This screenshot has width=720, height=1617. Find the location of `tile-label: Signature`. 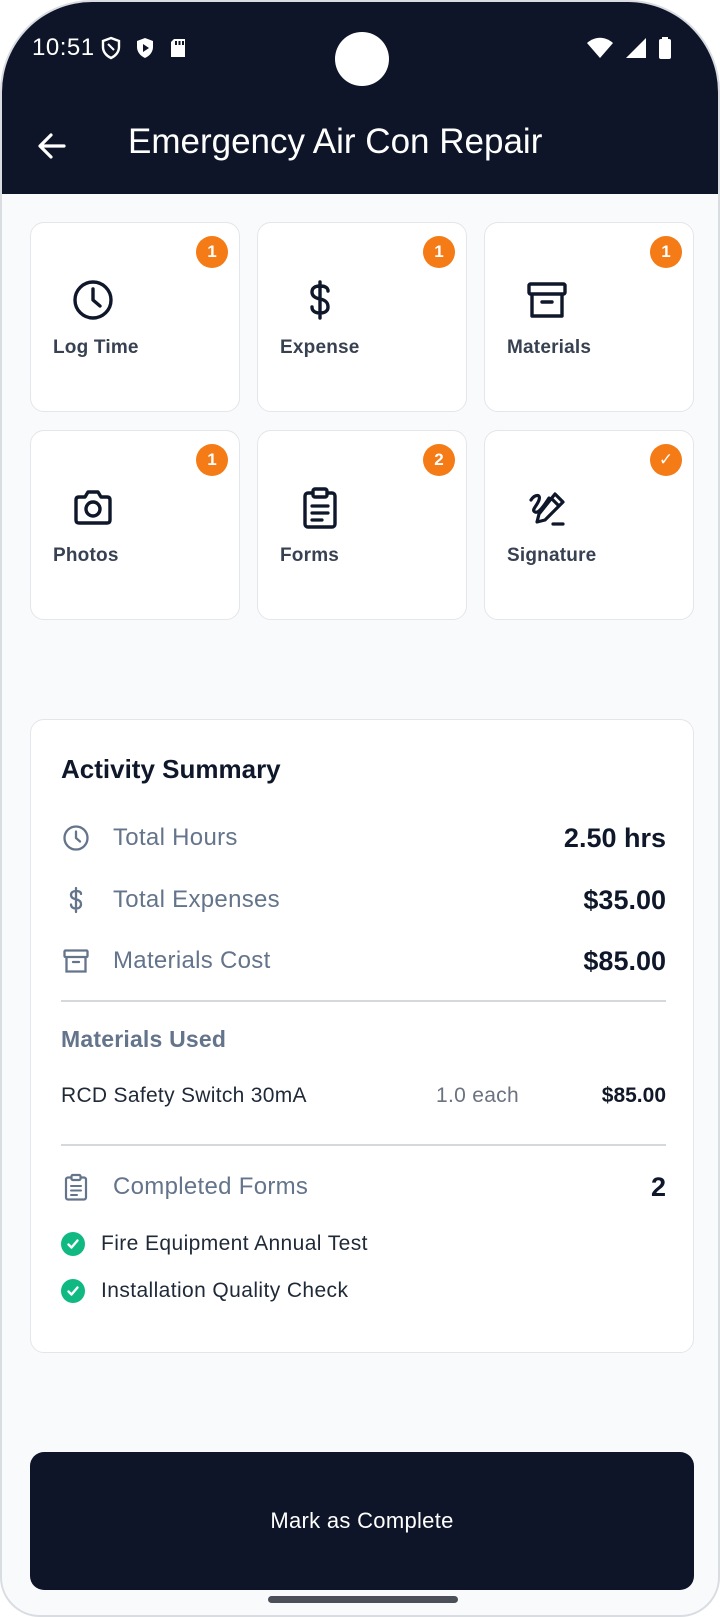

tile-label: Signature is located at coordinates (552, 555).